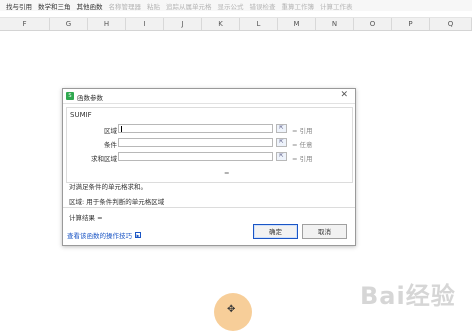  What do you see at coordinates (227, 173) in the screenshot?
I see `function-result-equals: =` at bounding box center [227, 173].